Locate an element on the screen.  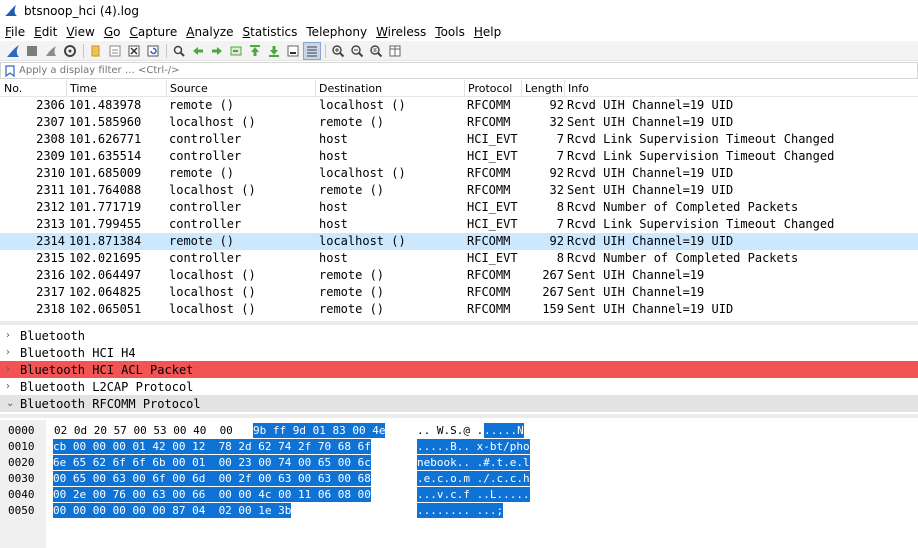
packet-no-cell: 2318 is located at coordinates (50, 309).